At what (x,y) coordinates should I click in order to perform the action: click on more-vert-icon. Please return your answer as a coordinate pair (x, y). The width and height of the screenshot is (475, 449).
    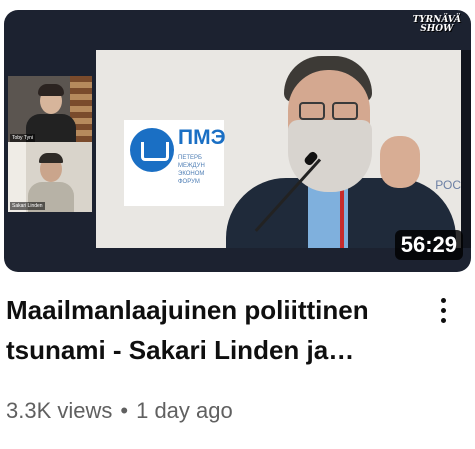
    Looking at the image, I should click on (443, 300).